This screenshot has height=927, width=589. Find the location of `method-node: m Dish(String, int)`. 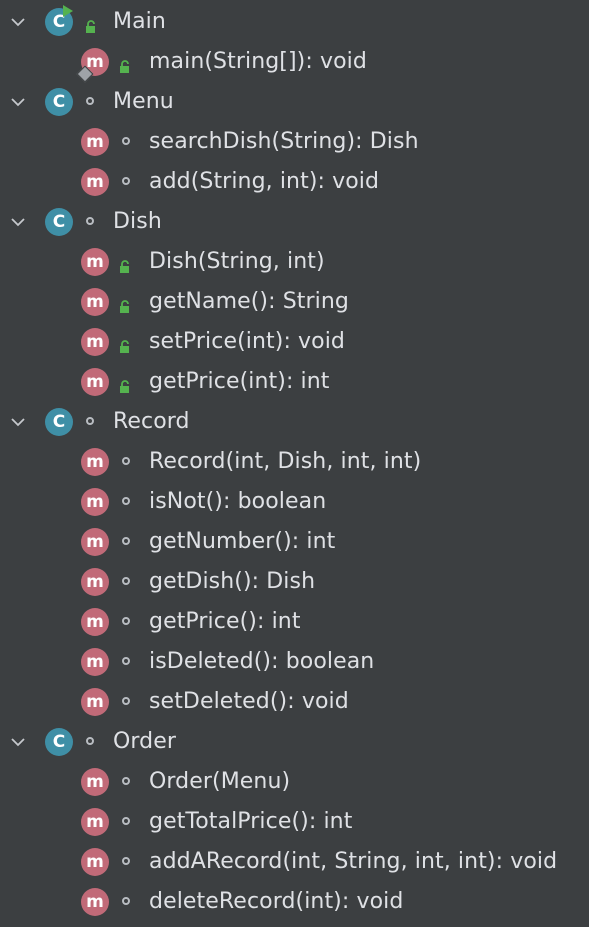

method-node: m Dish(String, int) is located at coordinates (294, 262).